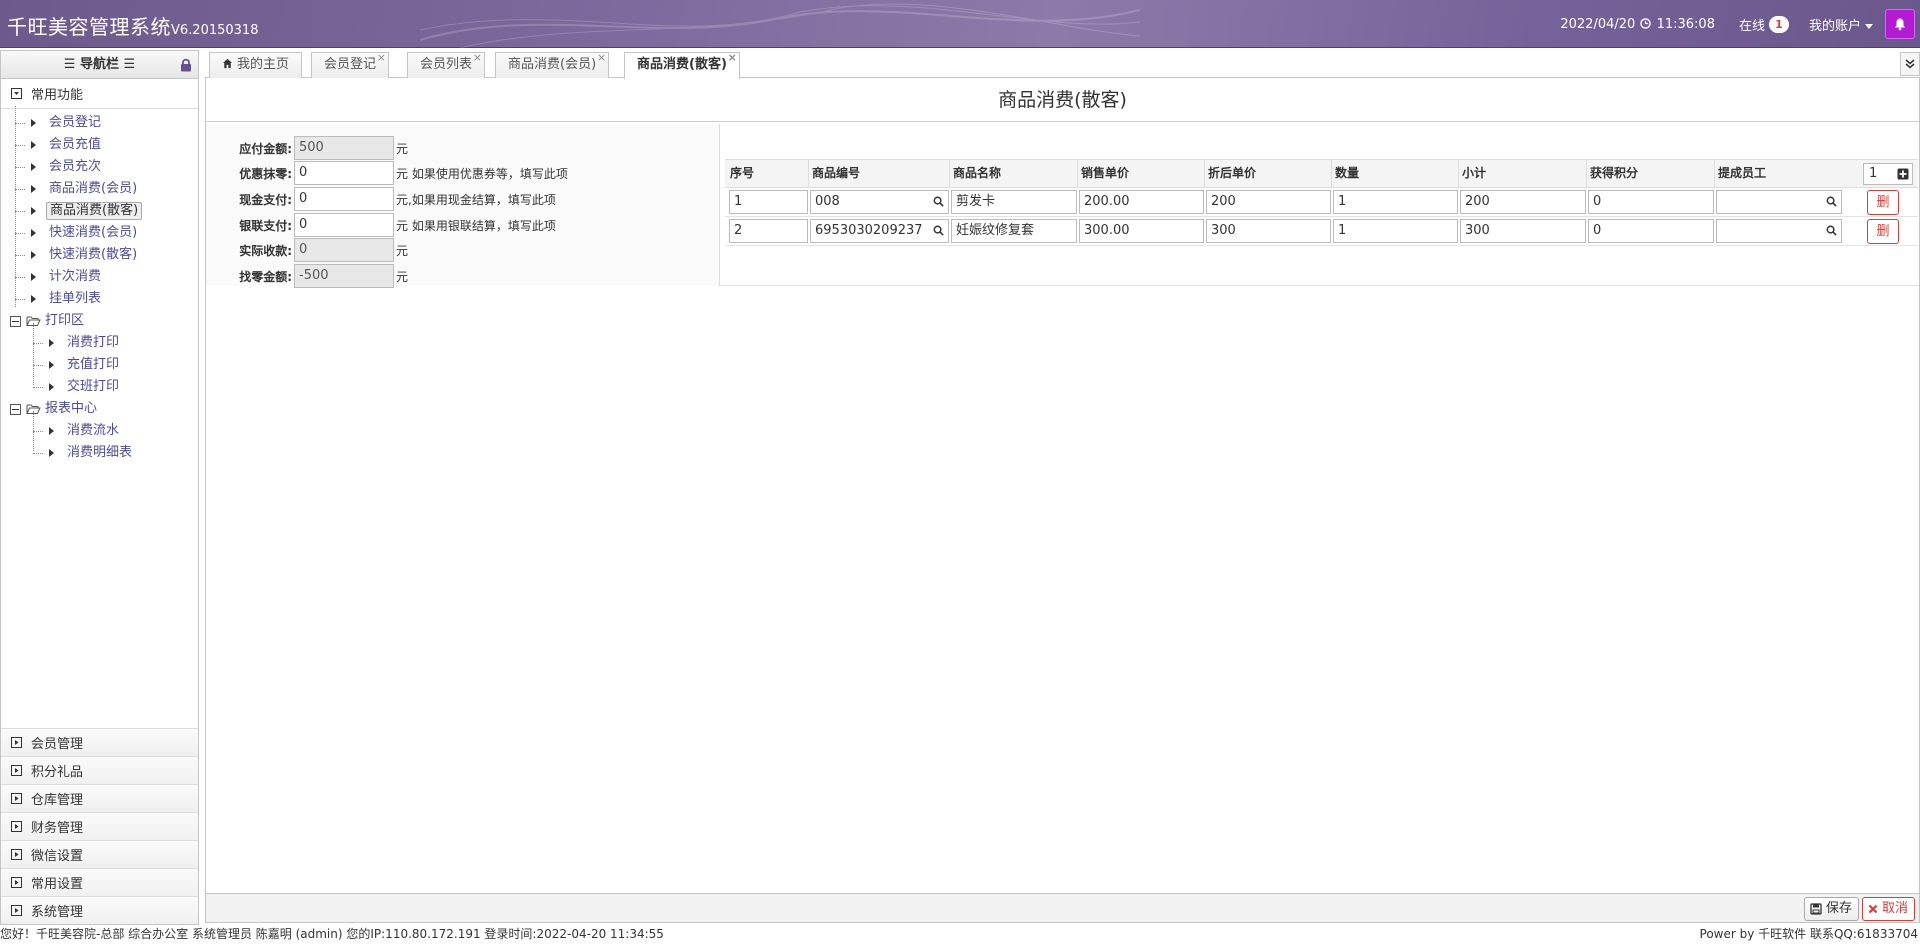  What do you see at coordinates (57, 856) in the screenshot?
I see `menu-section-label: 微信设置` at bounding box center [57, 856].